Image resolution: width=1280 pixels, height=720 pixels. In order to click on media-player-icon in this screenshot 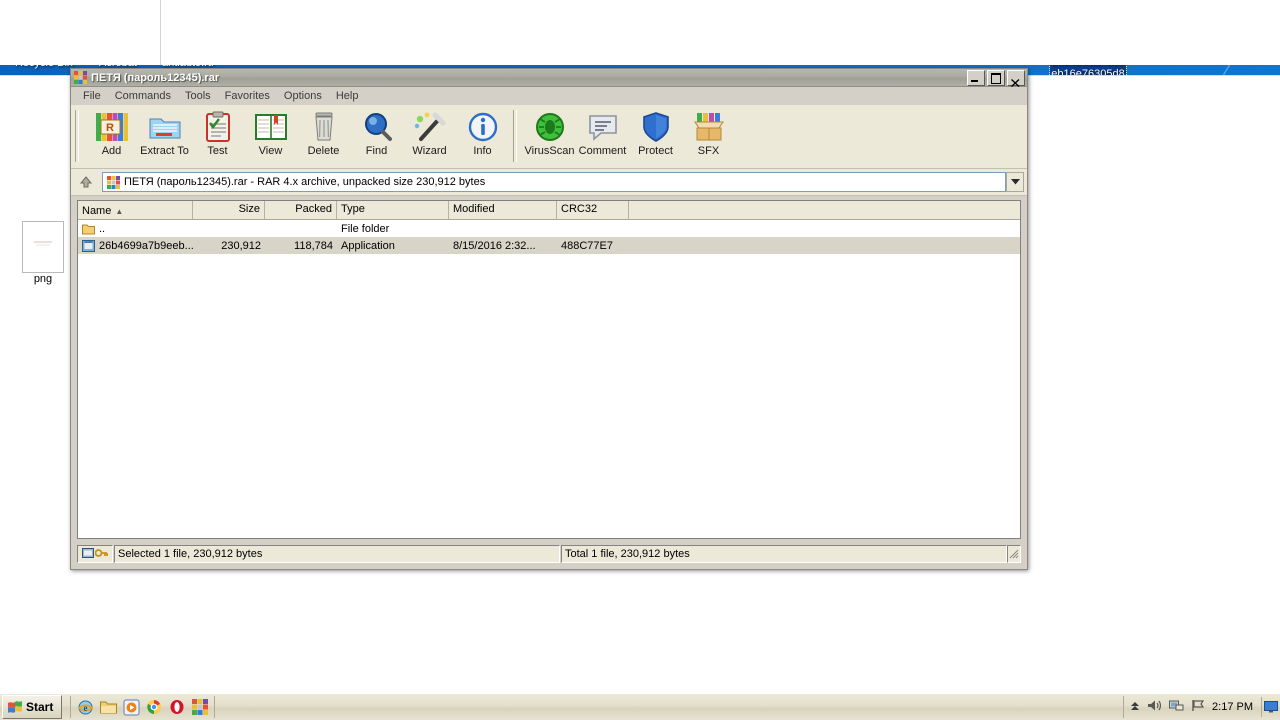, I will do `click(131, 707)`.